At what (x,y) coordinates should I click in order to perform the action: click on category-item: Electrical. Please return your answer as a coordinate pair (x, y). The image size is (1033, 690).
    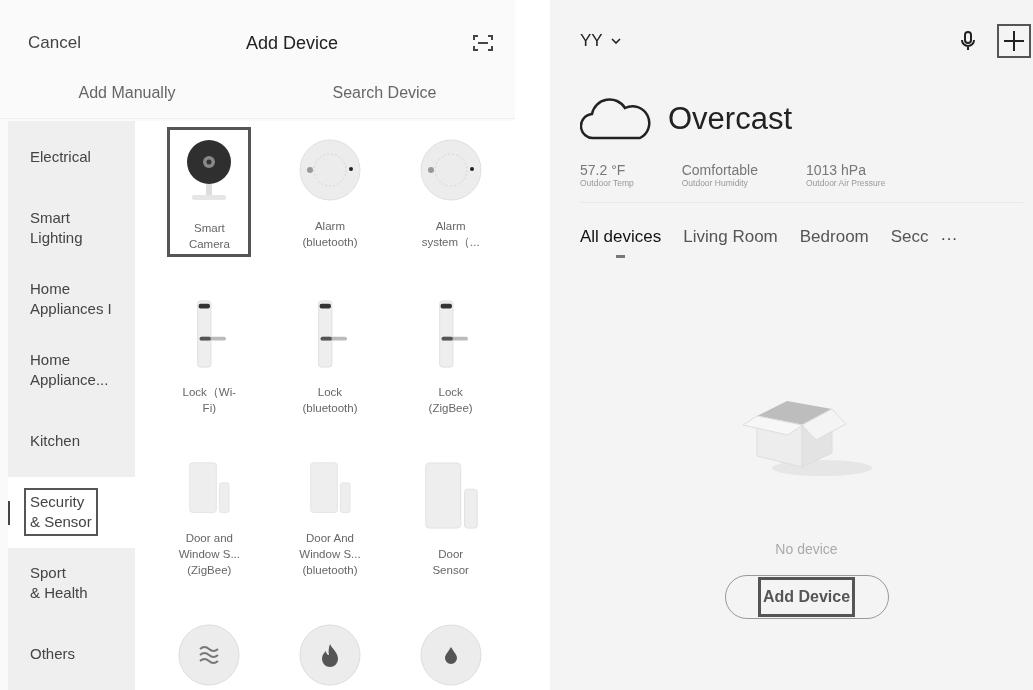
    Looking at the image, I should click on (71, 157).